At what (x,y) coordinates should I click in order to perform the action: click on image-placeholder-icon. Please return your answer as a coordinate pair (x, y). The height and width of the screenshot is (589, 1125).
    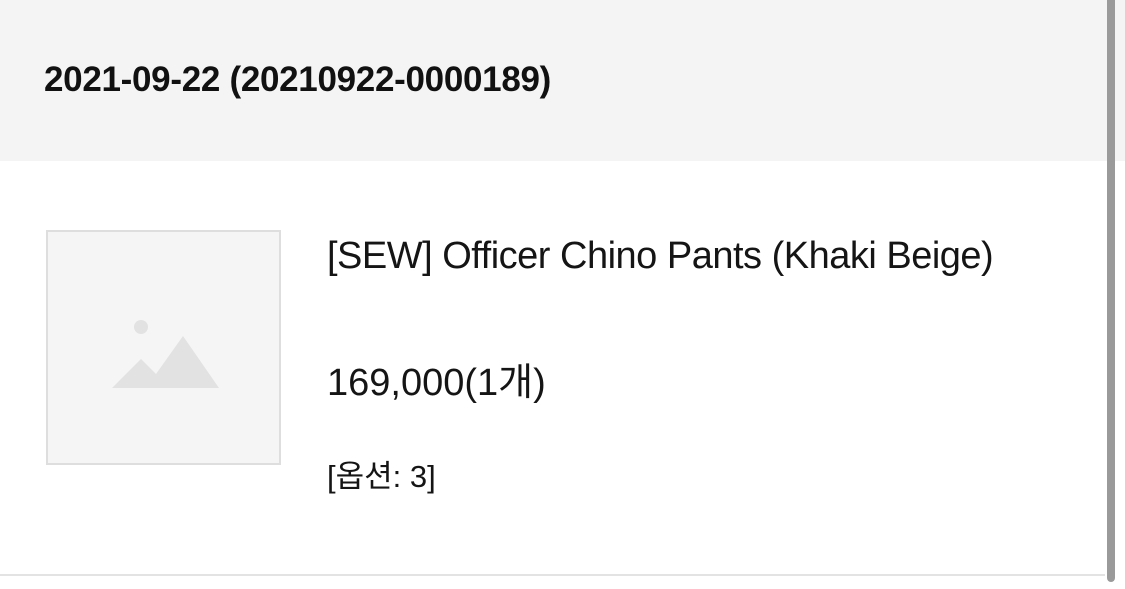
    Looking at the image, I should click on (165, 354).